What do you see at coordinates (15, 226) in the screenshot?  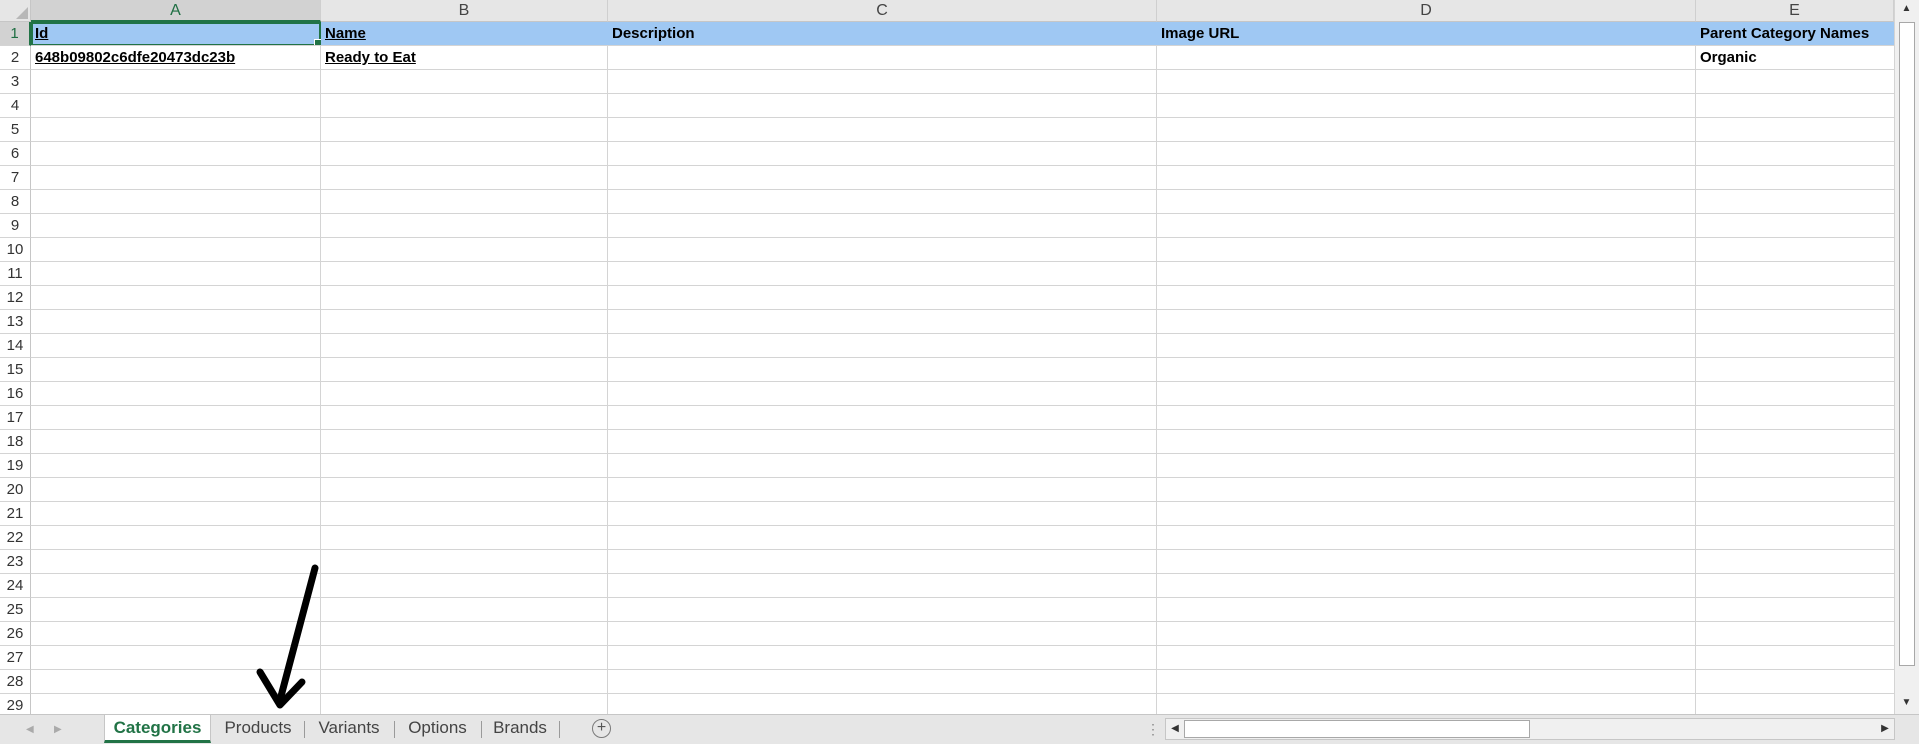 I see `row-header: 9` at bounding box center [15, 226].